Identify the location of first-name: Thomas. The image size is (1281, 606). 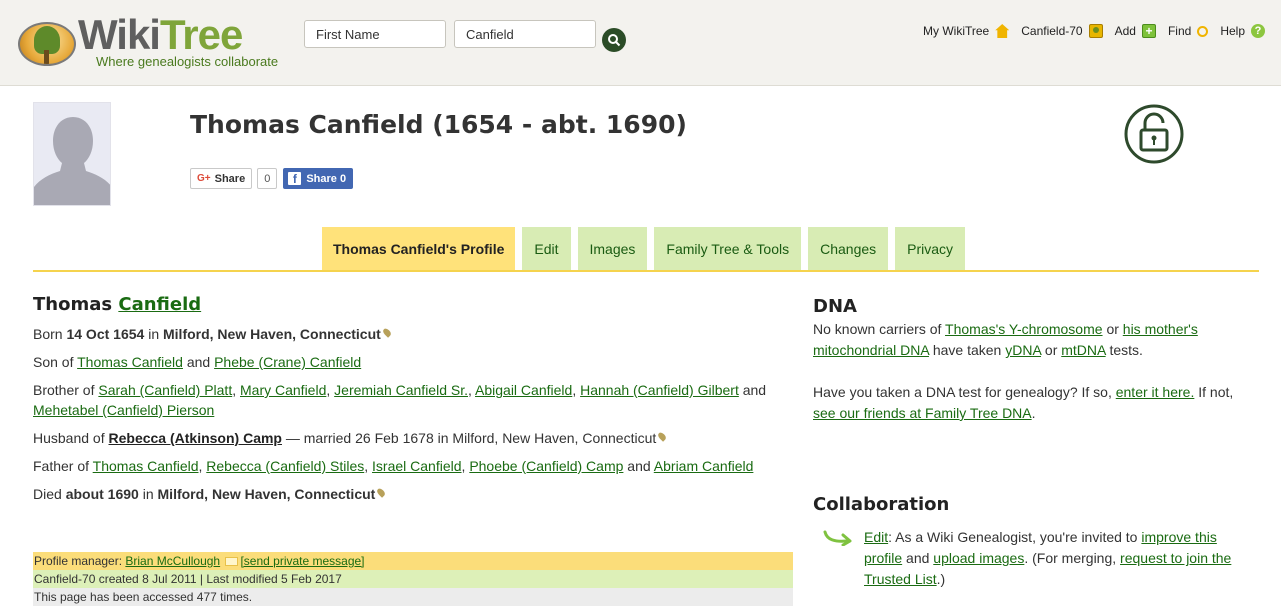
(73, 304).